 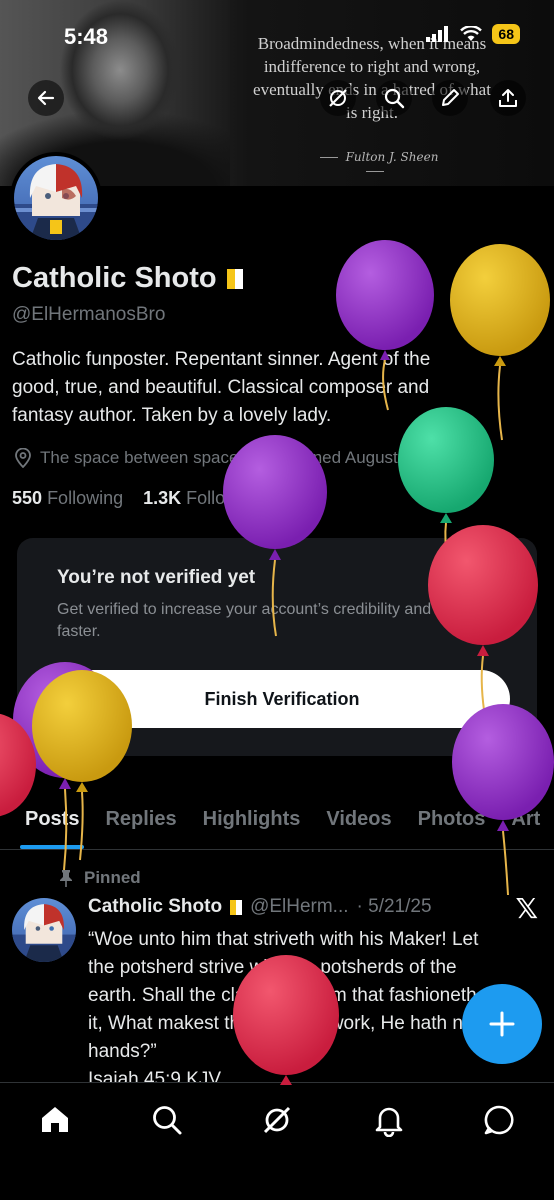 What do you see at coordinates (23, 458) in the screenshot?
I see `location-icon` at bounding box center [23, 458].